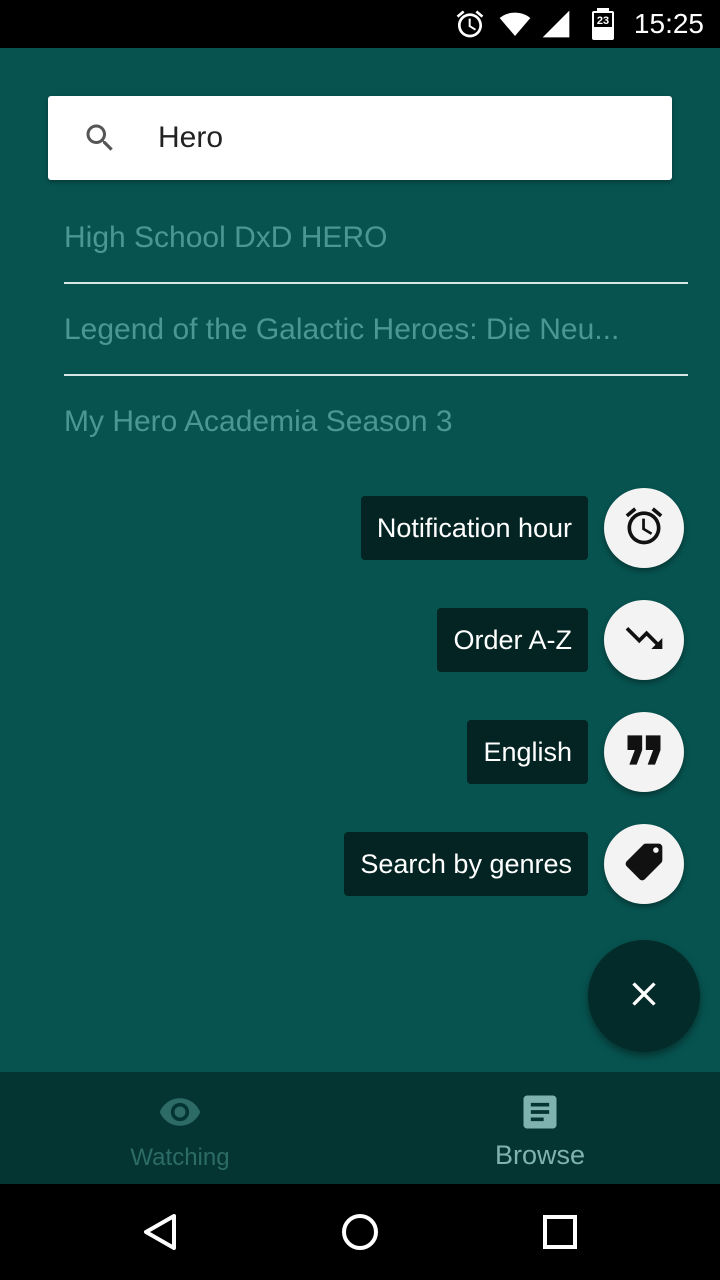 Image resolution: width=720 pixels, height=1280 pixels. What do you see at coordinates (376, 238) in the screenshot?
I see `suggestion-item: High School DxD HERO` at bounding box center [376, 238].